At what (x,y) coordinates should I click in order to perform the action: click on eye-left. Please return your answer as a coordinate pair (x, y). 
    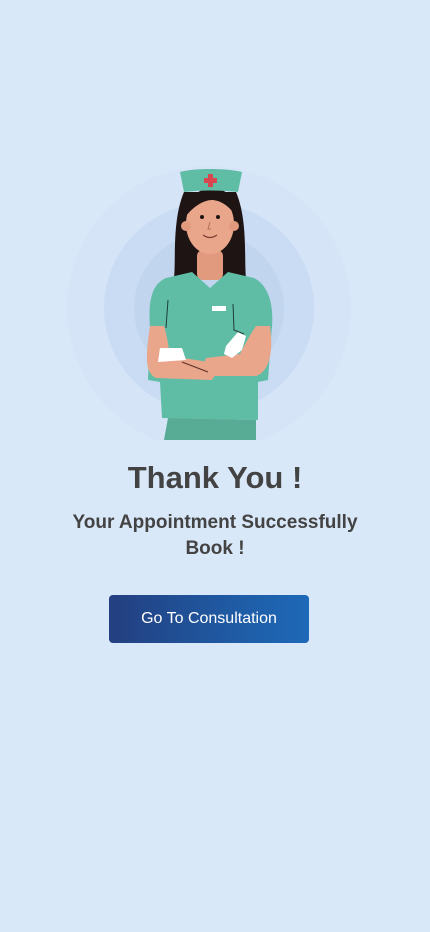
    Looking at the image, I should click on (202, 217).